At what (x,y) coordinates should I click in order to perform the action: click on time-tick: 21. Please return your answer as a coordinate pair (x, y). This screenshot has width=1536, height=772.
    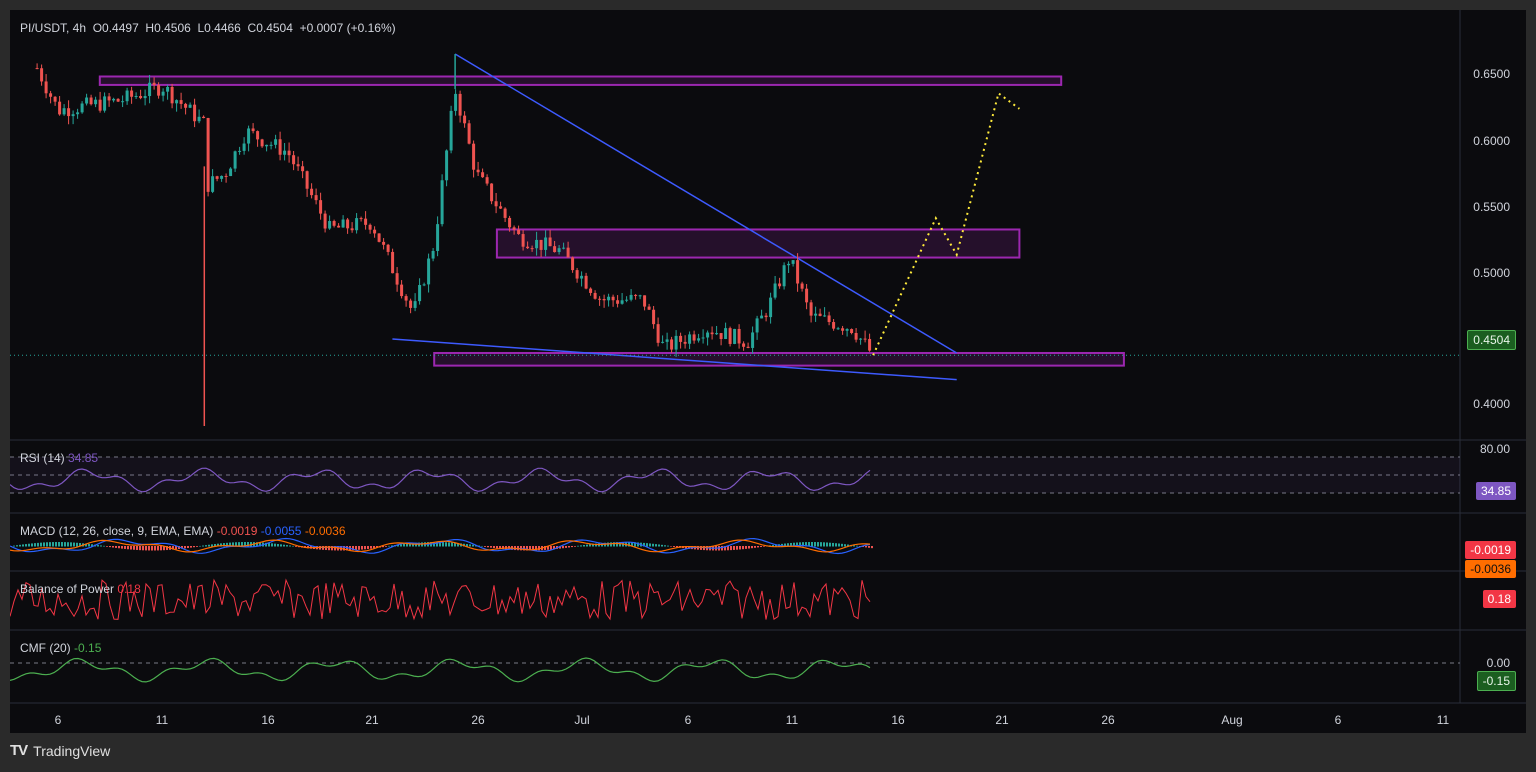
    Looking at the image, I should click on (372, 720).